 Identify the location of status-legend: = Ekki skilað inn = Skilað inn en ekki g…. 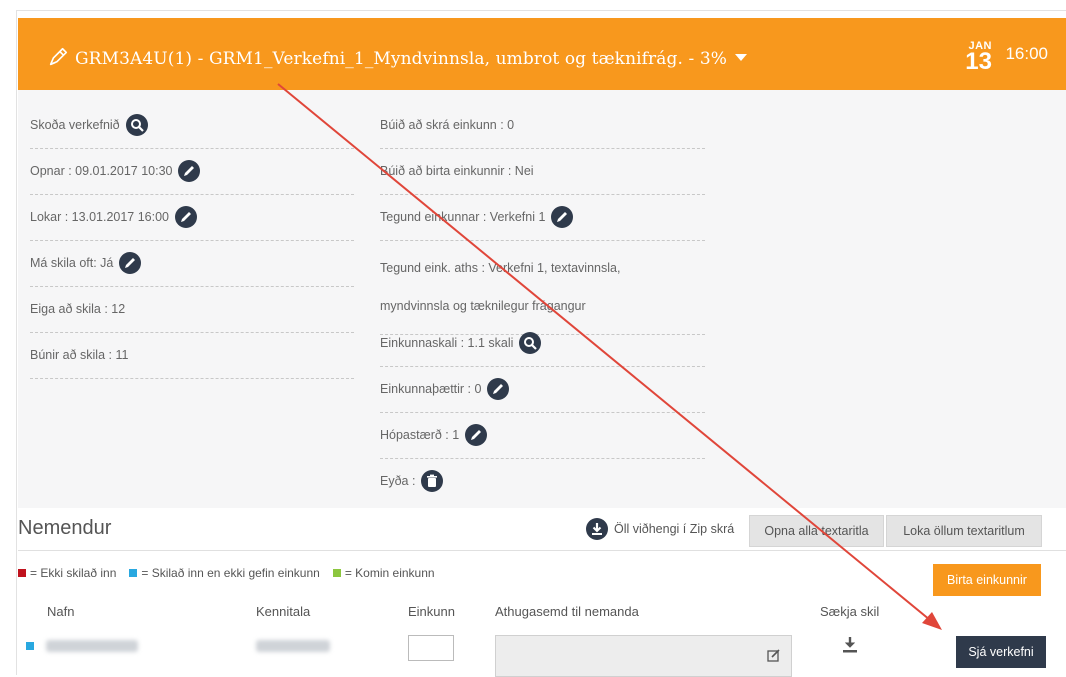
(233, 573).